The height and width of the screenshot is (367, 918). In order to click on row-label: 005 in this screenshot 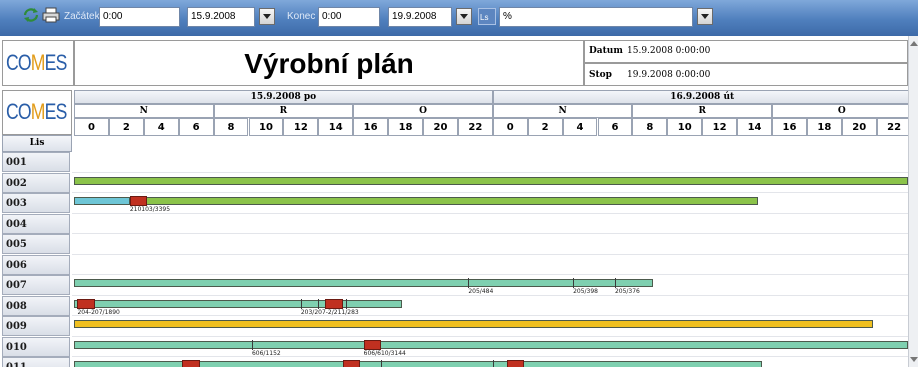, I will do `click(36, 244)`.